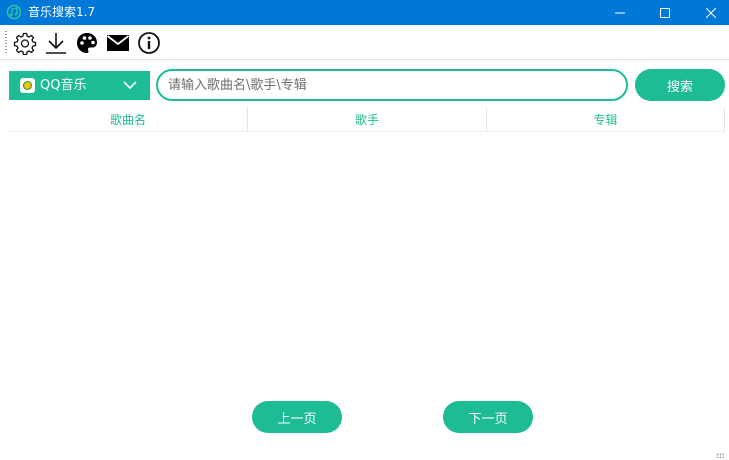  I want to click on settings-button, so click(25, 43).